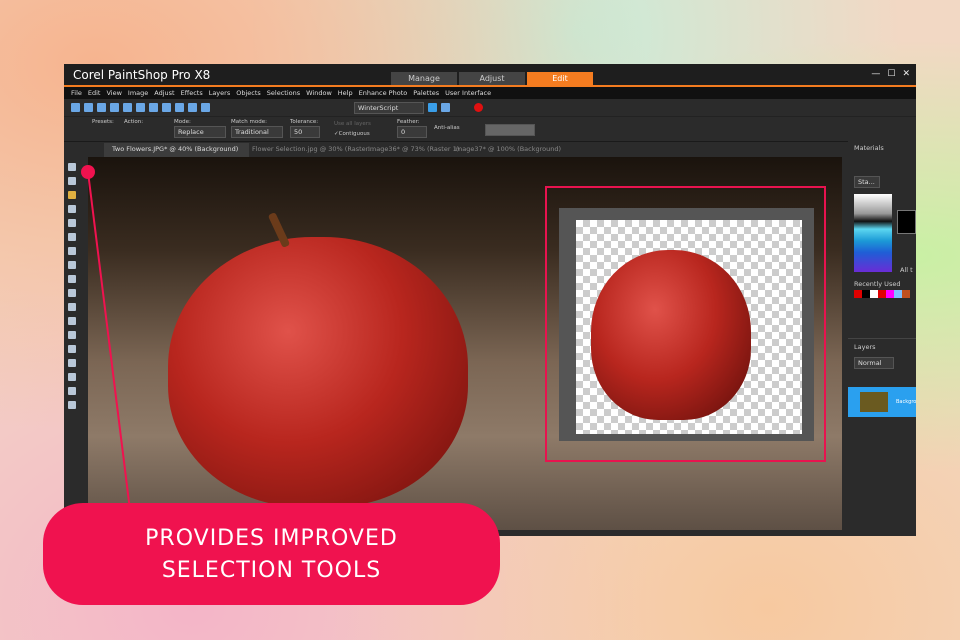 The height and width of the screenshot is (640, 960). Describe the element at coordinates (271, 554) in the screenshot. I see `callout-bubble: PROVIDES IMPROVED SELECTION TOOLS` at that location.